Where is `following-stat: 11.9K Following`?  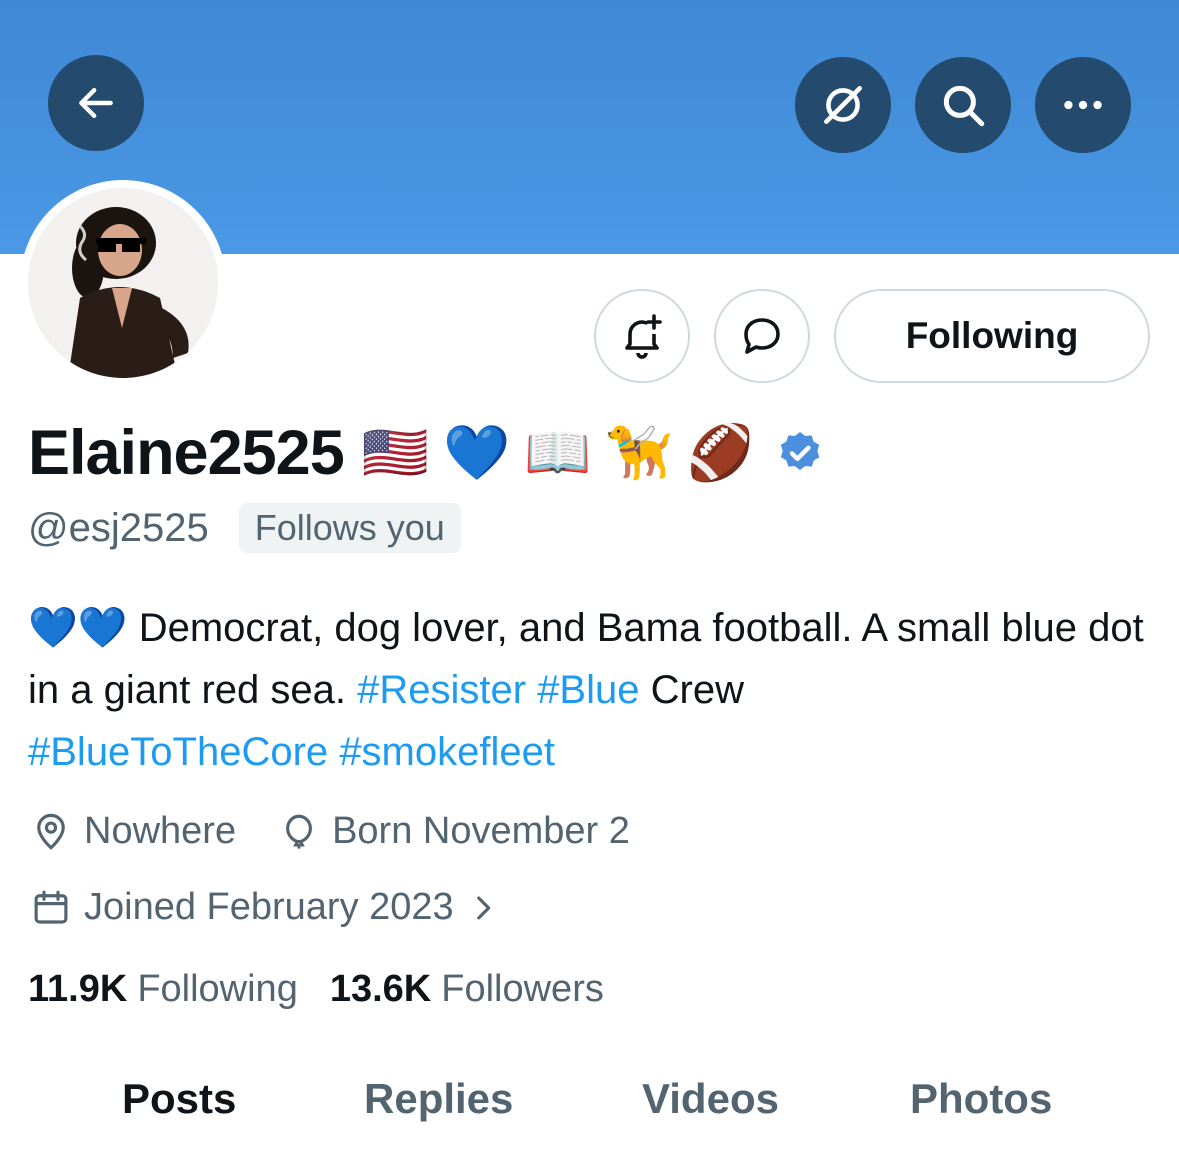
following-stat: 11.9K Following is located at coordinates (163, 989).